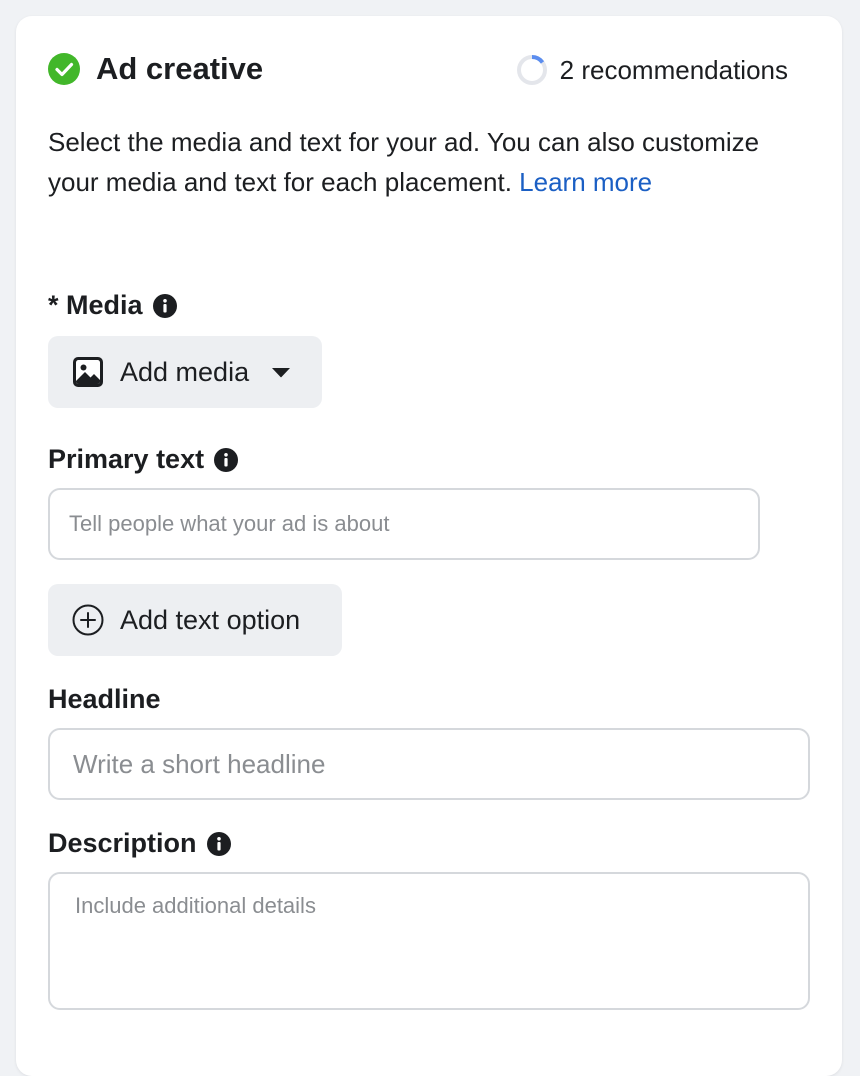 The width and height of the screenshot is (860, 1076). I want to click on learn-more-link: Learn more, so click(585, 182).